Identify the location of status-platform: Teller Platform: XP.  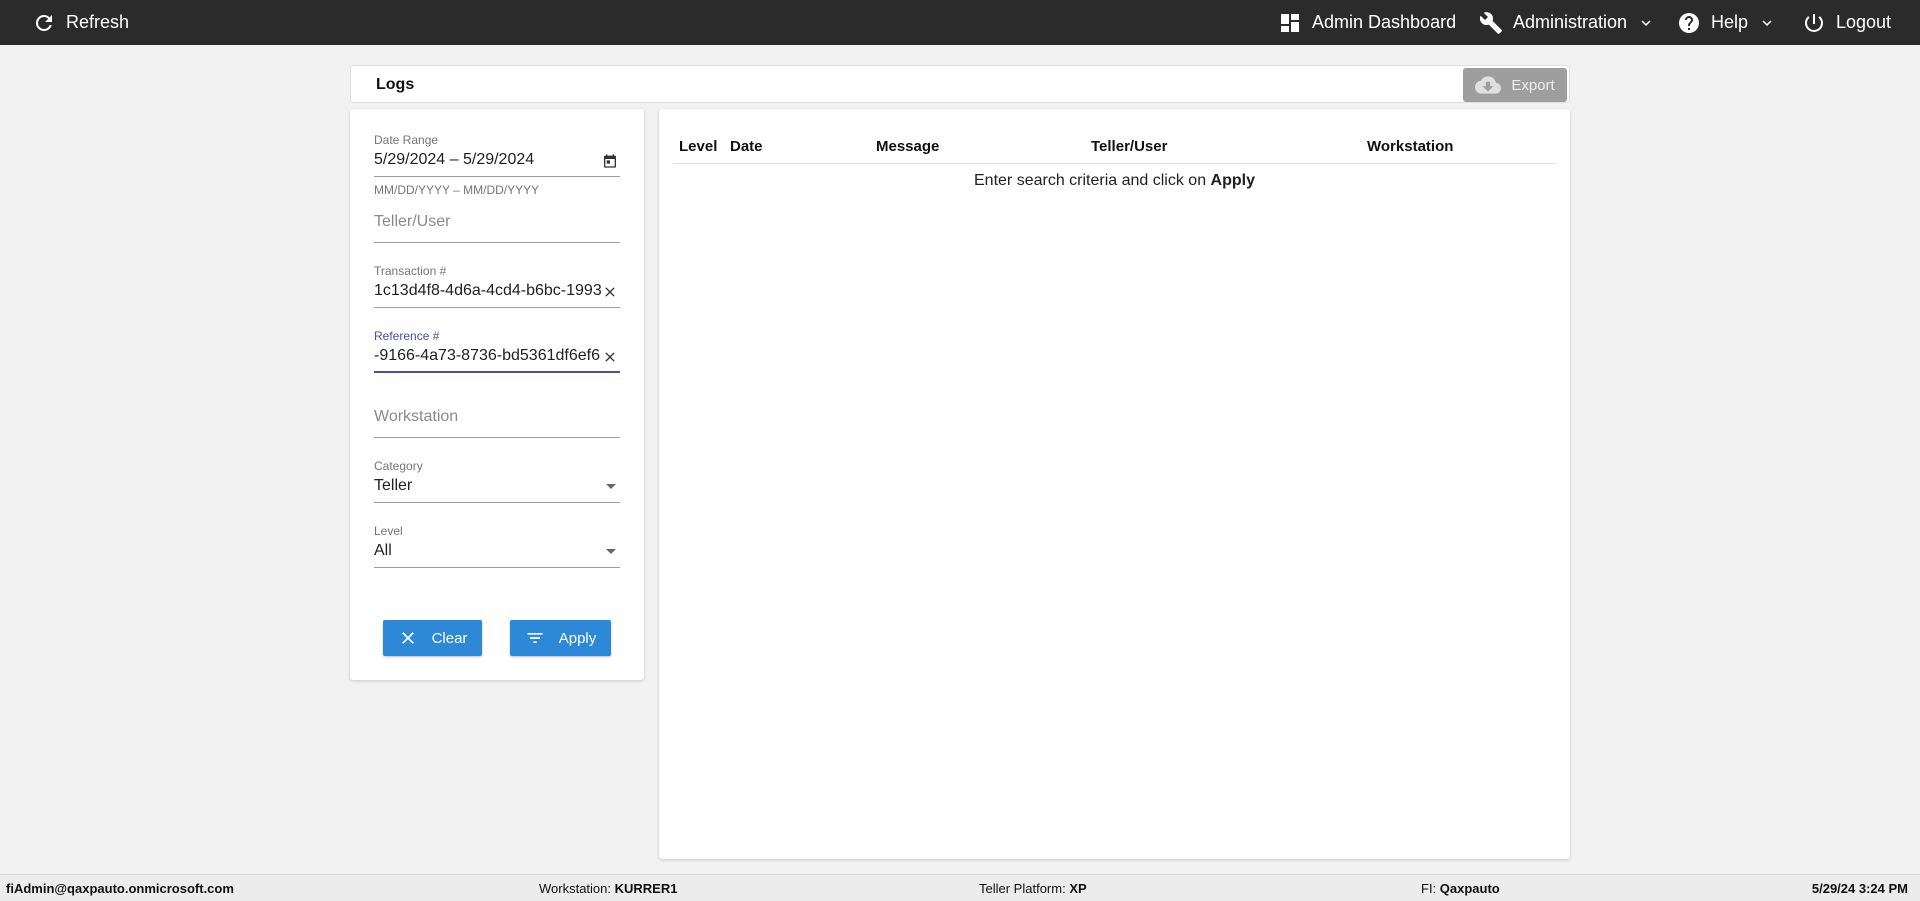
(1033, 888).